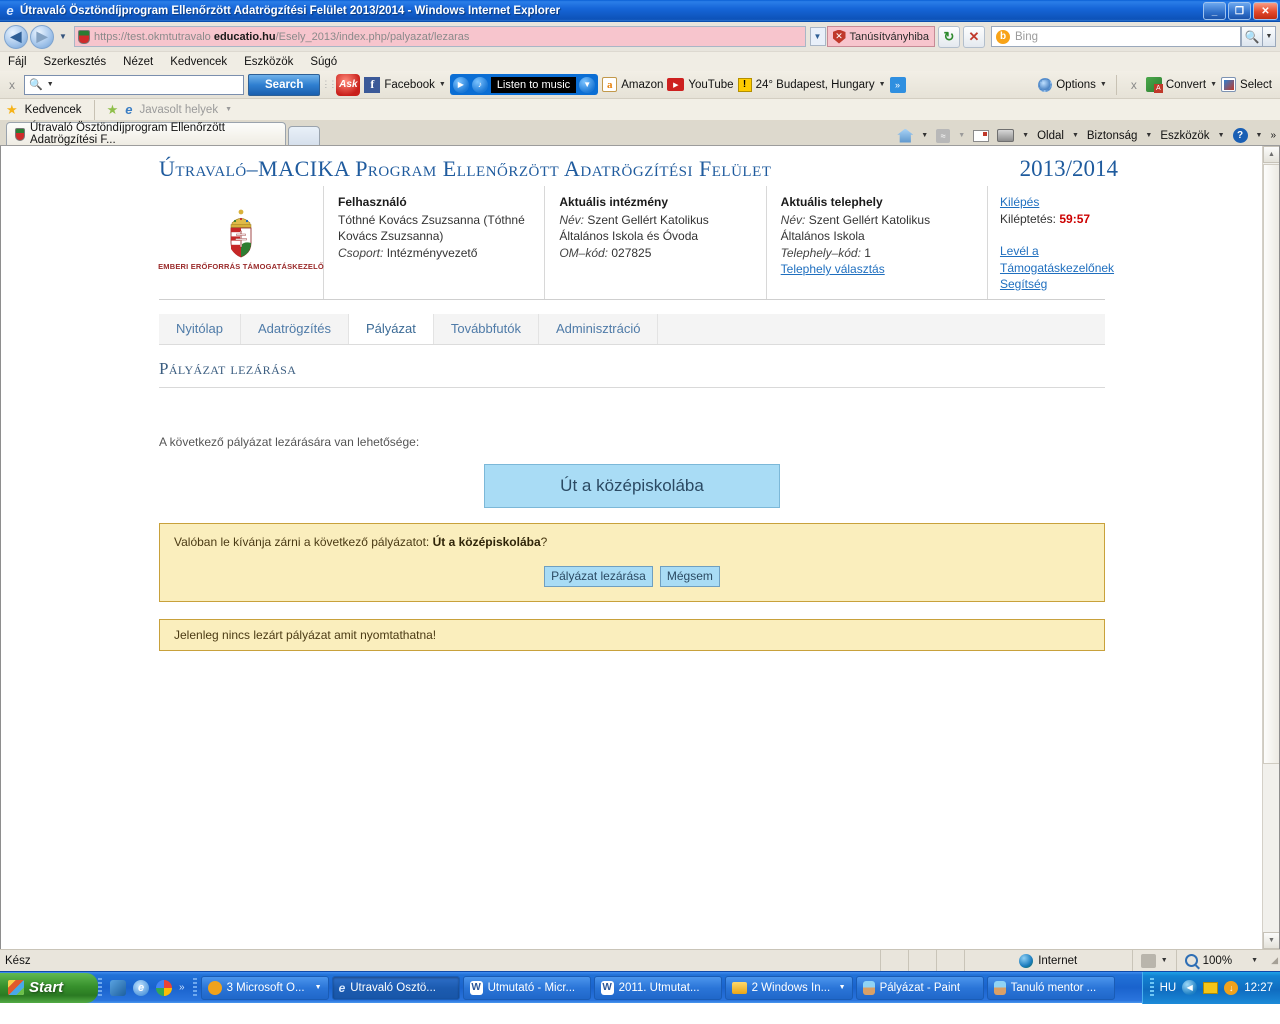 The width and height of the screenshot is (1280, 1024). Describe the element at coordinates (268, 62) in the screenshot. I see `menu-item-eszkozok: Eszközök` at that location.